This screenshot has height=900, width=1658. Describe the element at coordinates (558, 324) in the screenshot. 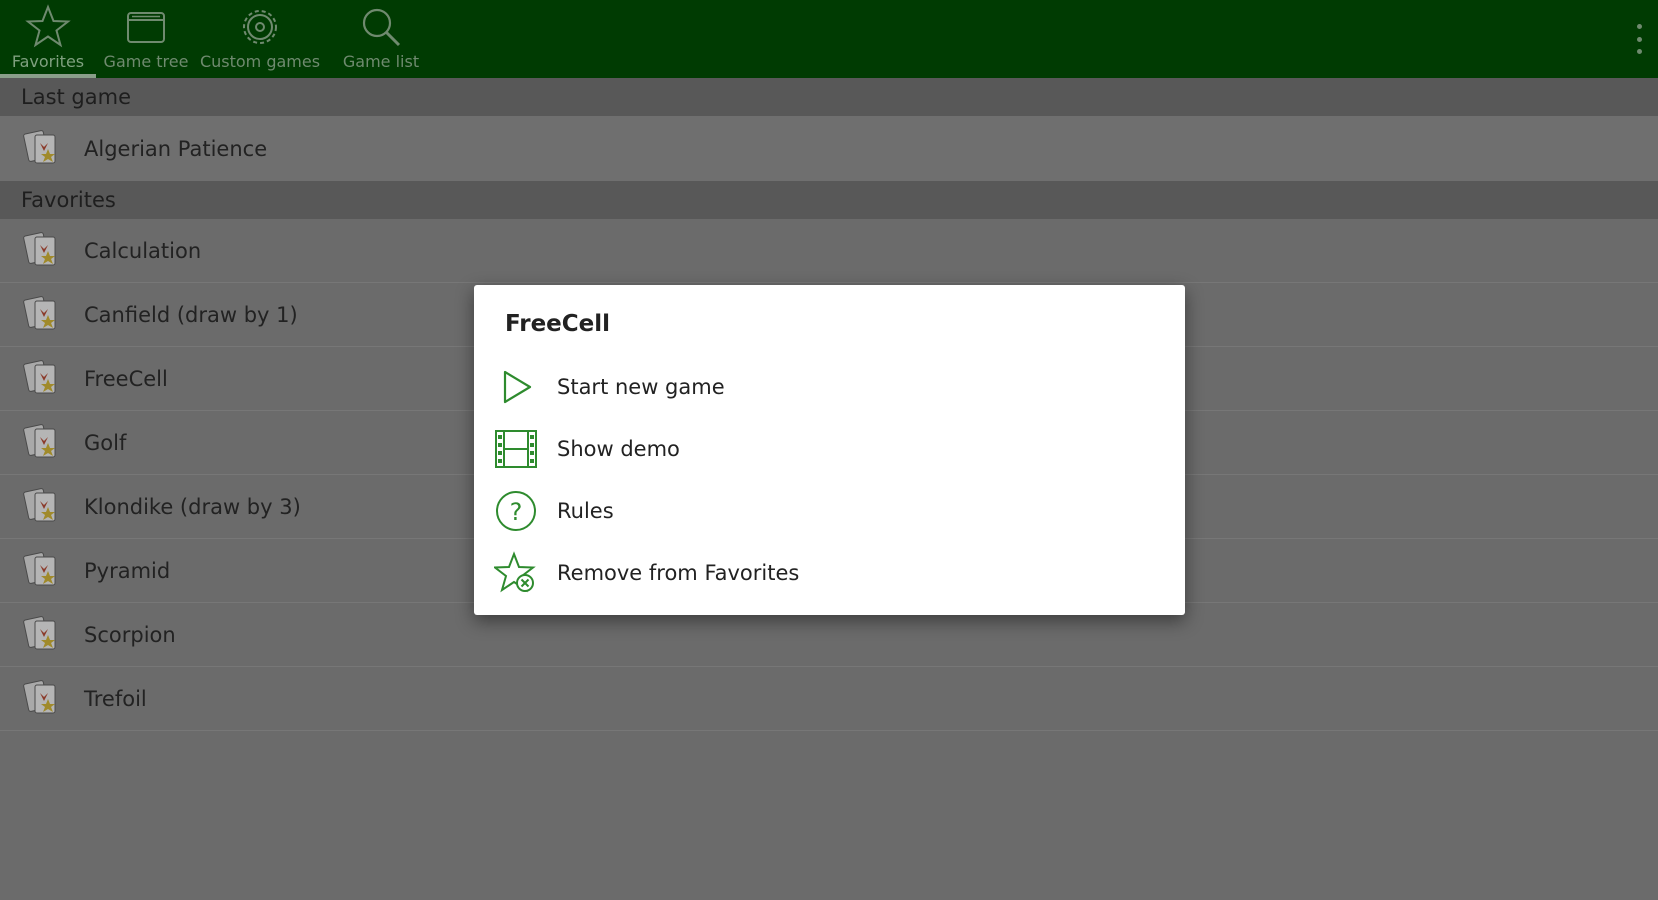

I see `dialog-title: FreeCell` at that location.